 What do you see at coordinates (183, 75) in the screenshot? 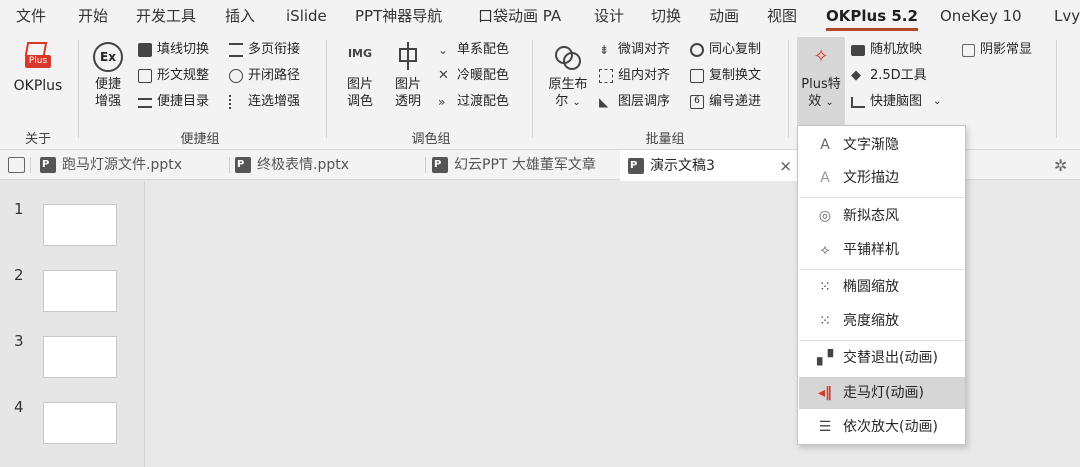
I see `button-label: 形文规整` at bounding box center [183, 75].